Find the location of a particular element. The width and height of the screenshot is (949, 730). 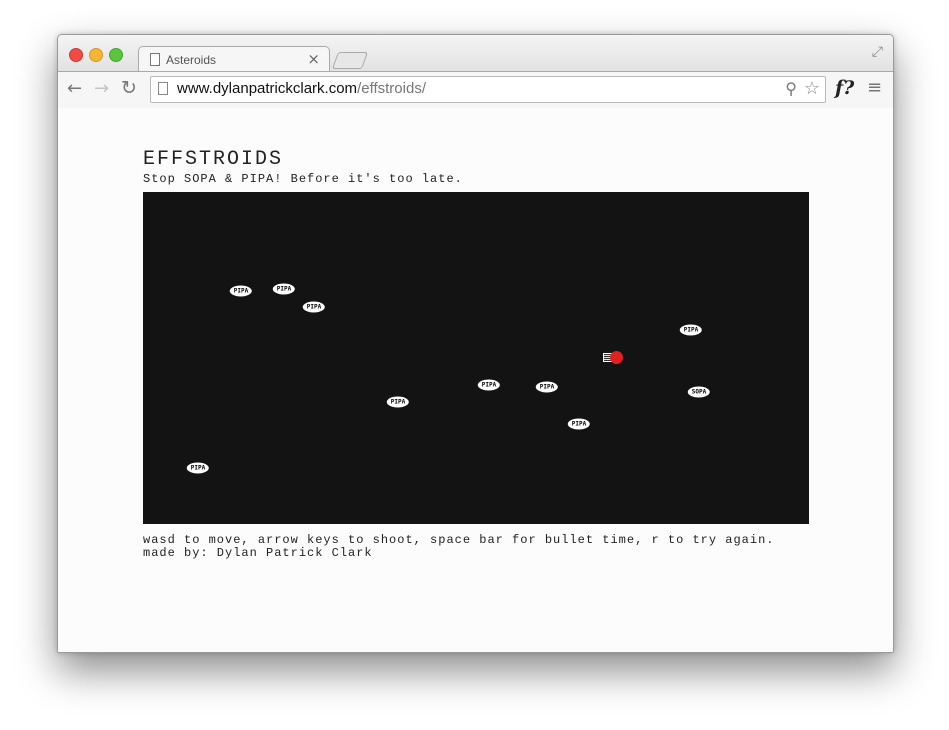

forward-arrow-icon: → is located at coordinates (101, 88).